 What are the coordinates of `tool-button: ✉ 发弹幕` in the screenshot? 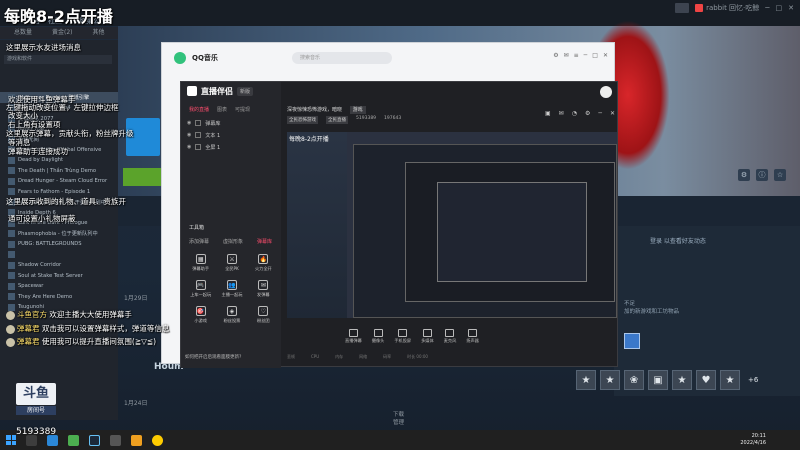 It's located at (263, 289).